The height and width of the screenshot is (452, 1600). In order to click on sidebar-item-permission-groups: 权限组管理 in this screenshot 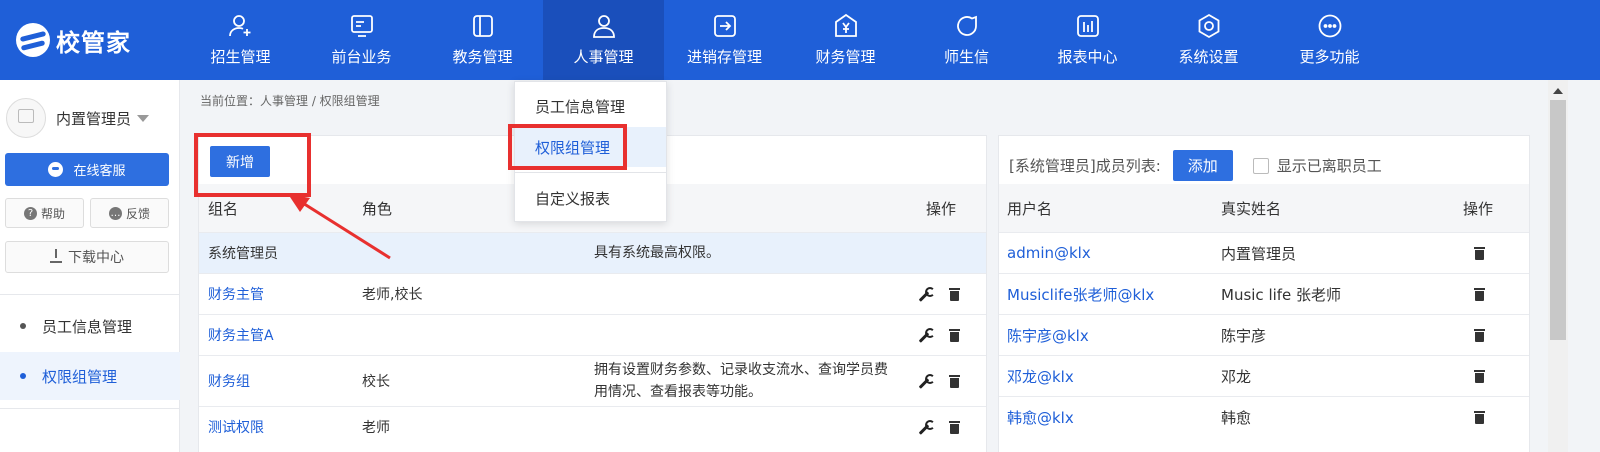, I will do `click(90, 376)`.